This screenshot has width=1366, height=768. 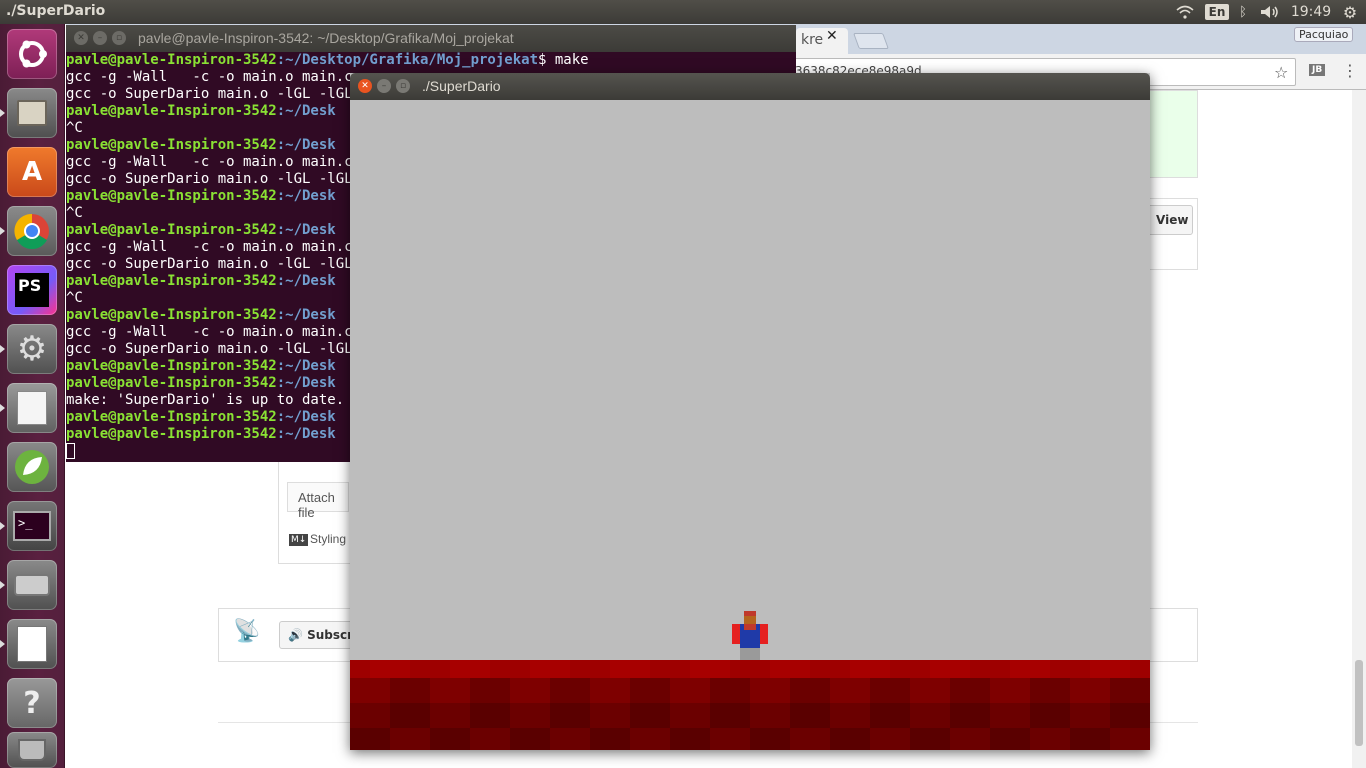 What do you see at coordinates (70, 451) in the screenshot?
I see `terminal-cursor` at bounding box center [70, 451].